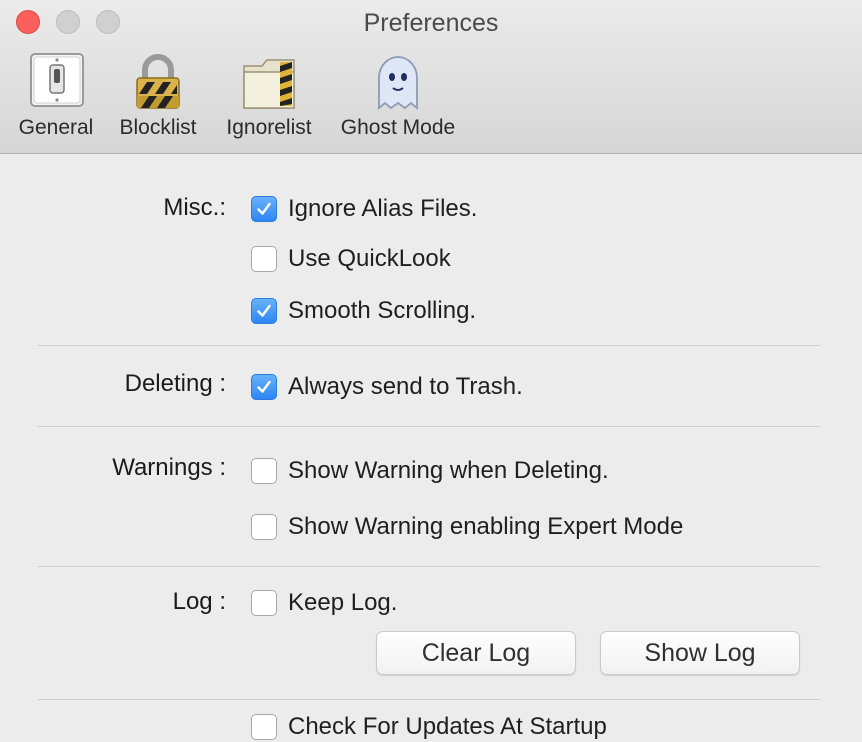  What do you see at coordinates (448, 470) in the screenshot?
I see `show-warning-deleting-label: Show Warning when Deleting.` at bounding box center [448, 470].